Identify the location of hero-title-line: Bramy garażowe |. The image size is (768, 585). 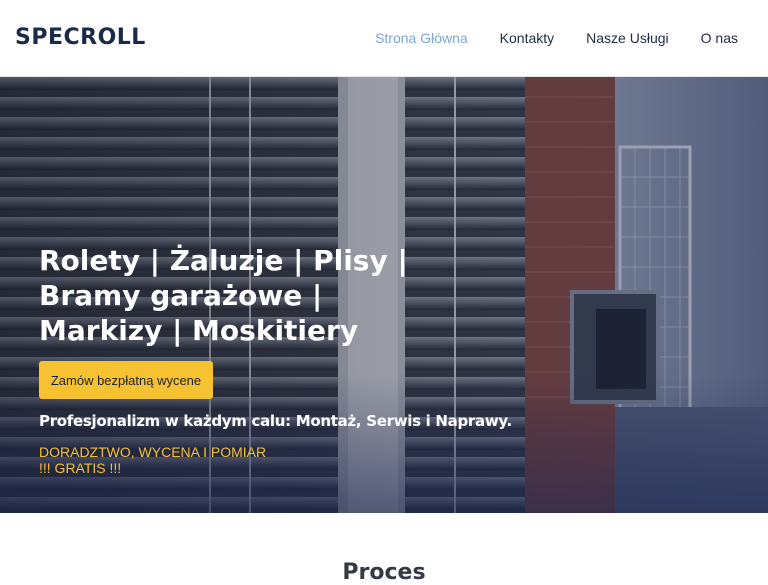
(181, 295).